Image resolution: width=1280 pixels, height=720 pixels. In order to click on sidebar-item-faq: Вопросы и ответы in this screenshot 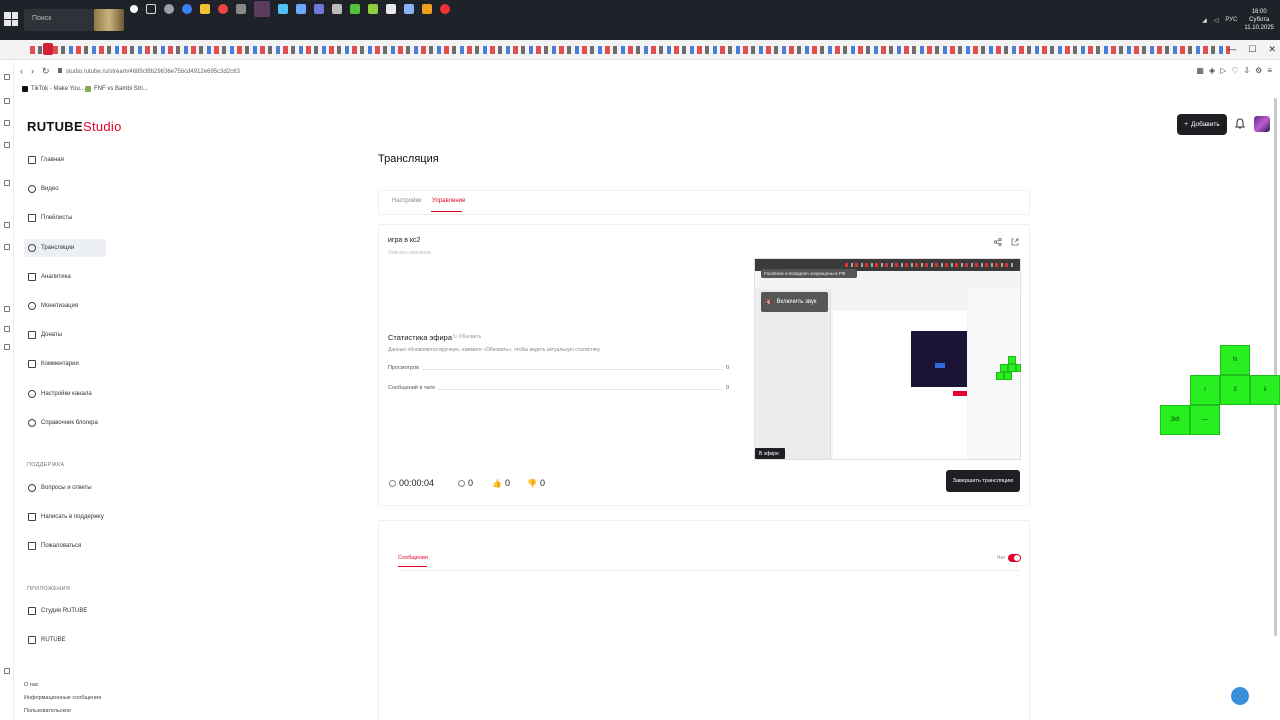, I will do `click(65, 488)`.